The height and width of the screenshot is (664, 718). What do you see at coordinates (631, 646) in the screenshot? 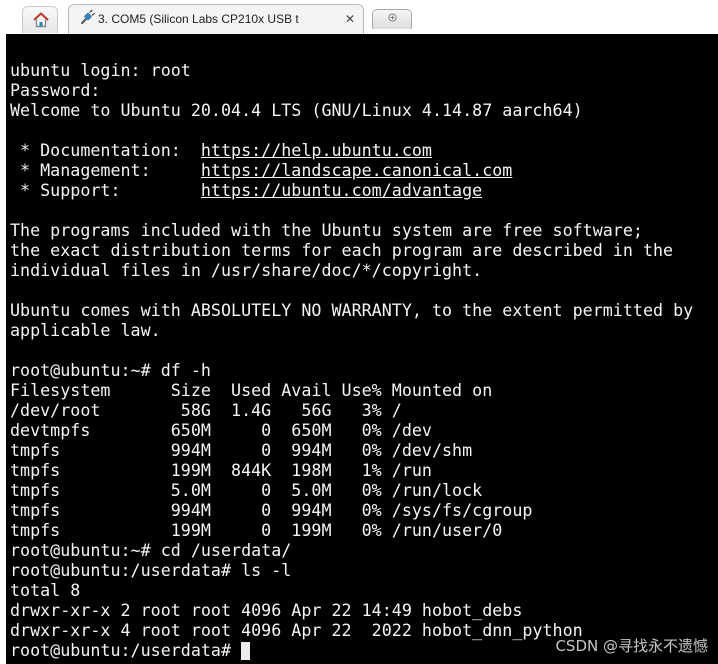
I see `watermark: CSDN @寻找永不遗憾` at bounding box center [631, 646].